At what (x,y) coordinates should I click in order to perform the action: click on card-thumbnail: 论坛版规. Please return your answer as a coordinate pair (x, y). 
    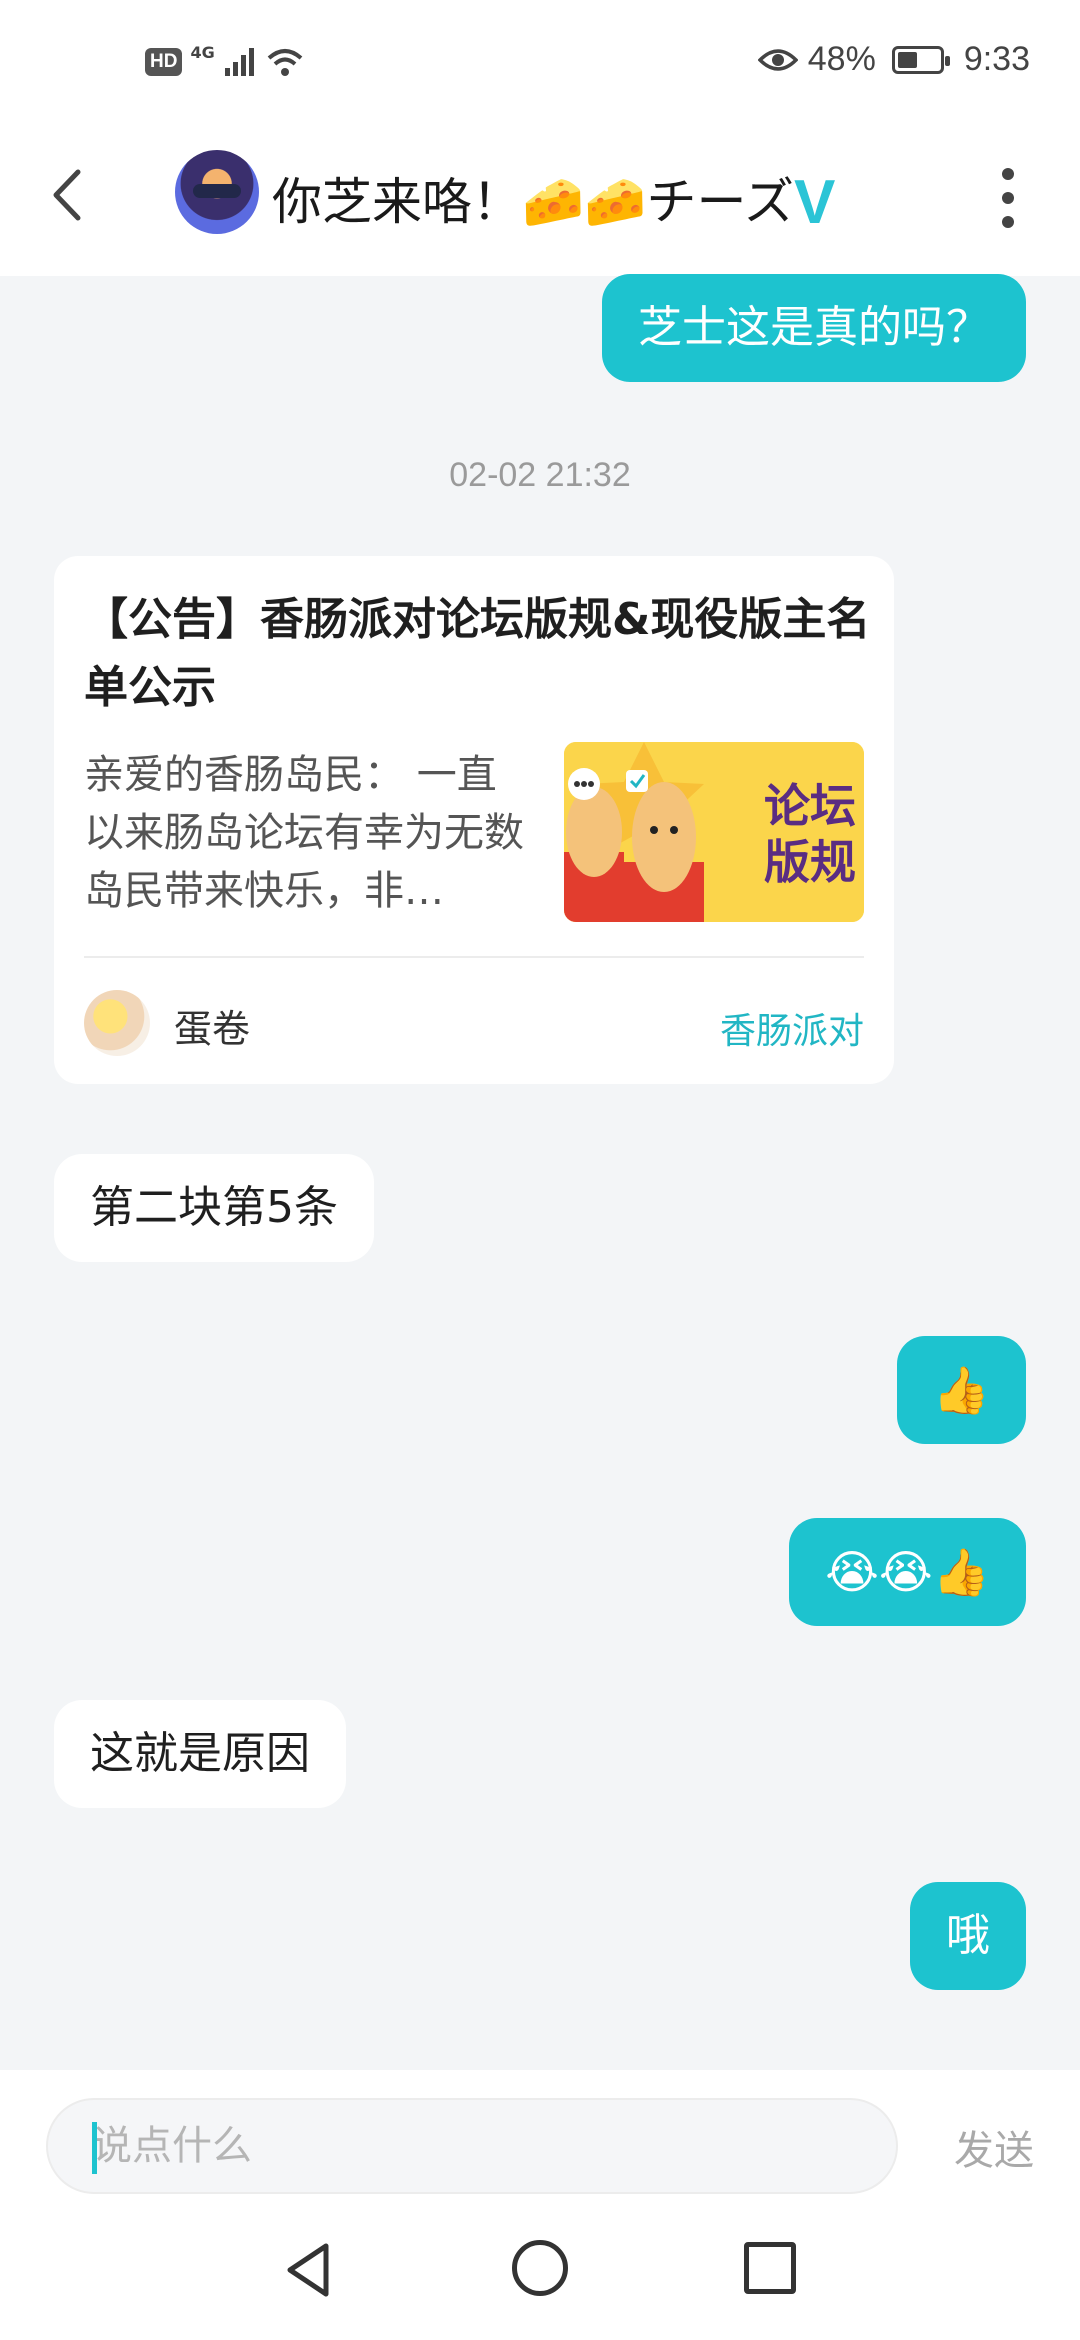
    Looking at the image, I should click on (714, 832).